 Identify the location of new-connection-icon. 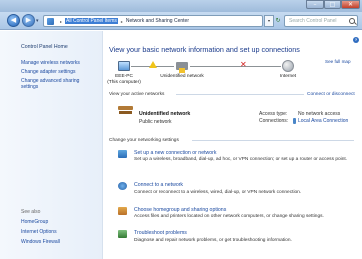
(122, 154).